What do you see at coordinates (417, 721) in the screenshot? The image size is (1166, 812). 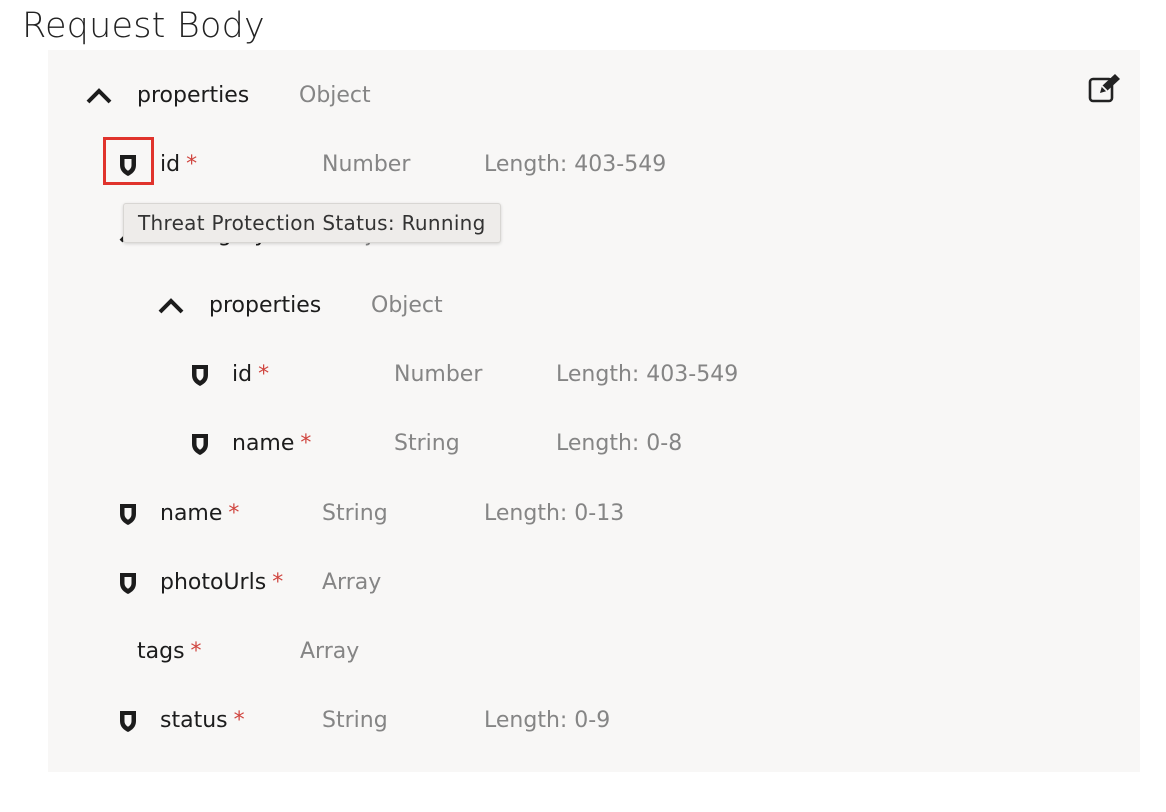 I see `schema-row-status: status * String Length: 0-9` at bounding box center [417, 721].